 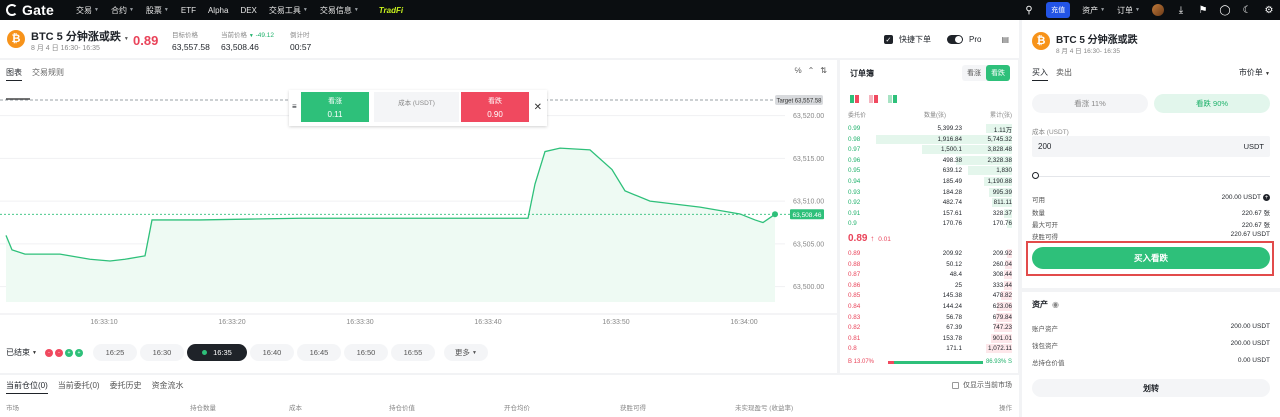 I want to click on nav-item-0: 交易 ▼, so click(x=87, y=10).